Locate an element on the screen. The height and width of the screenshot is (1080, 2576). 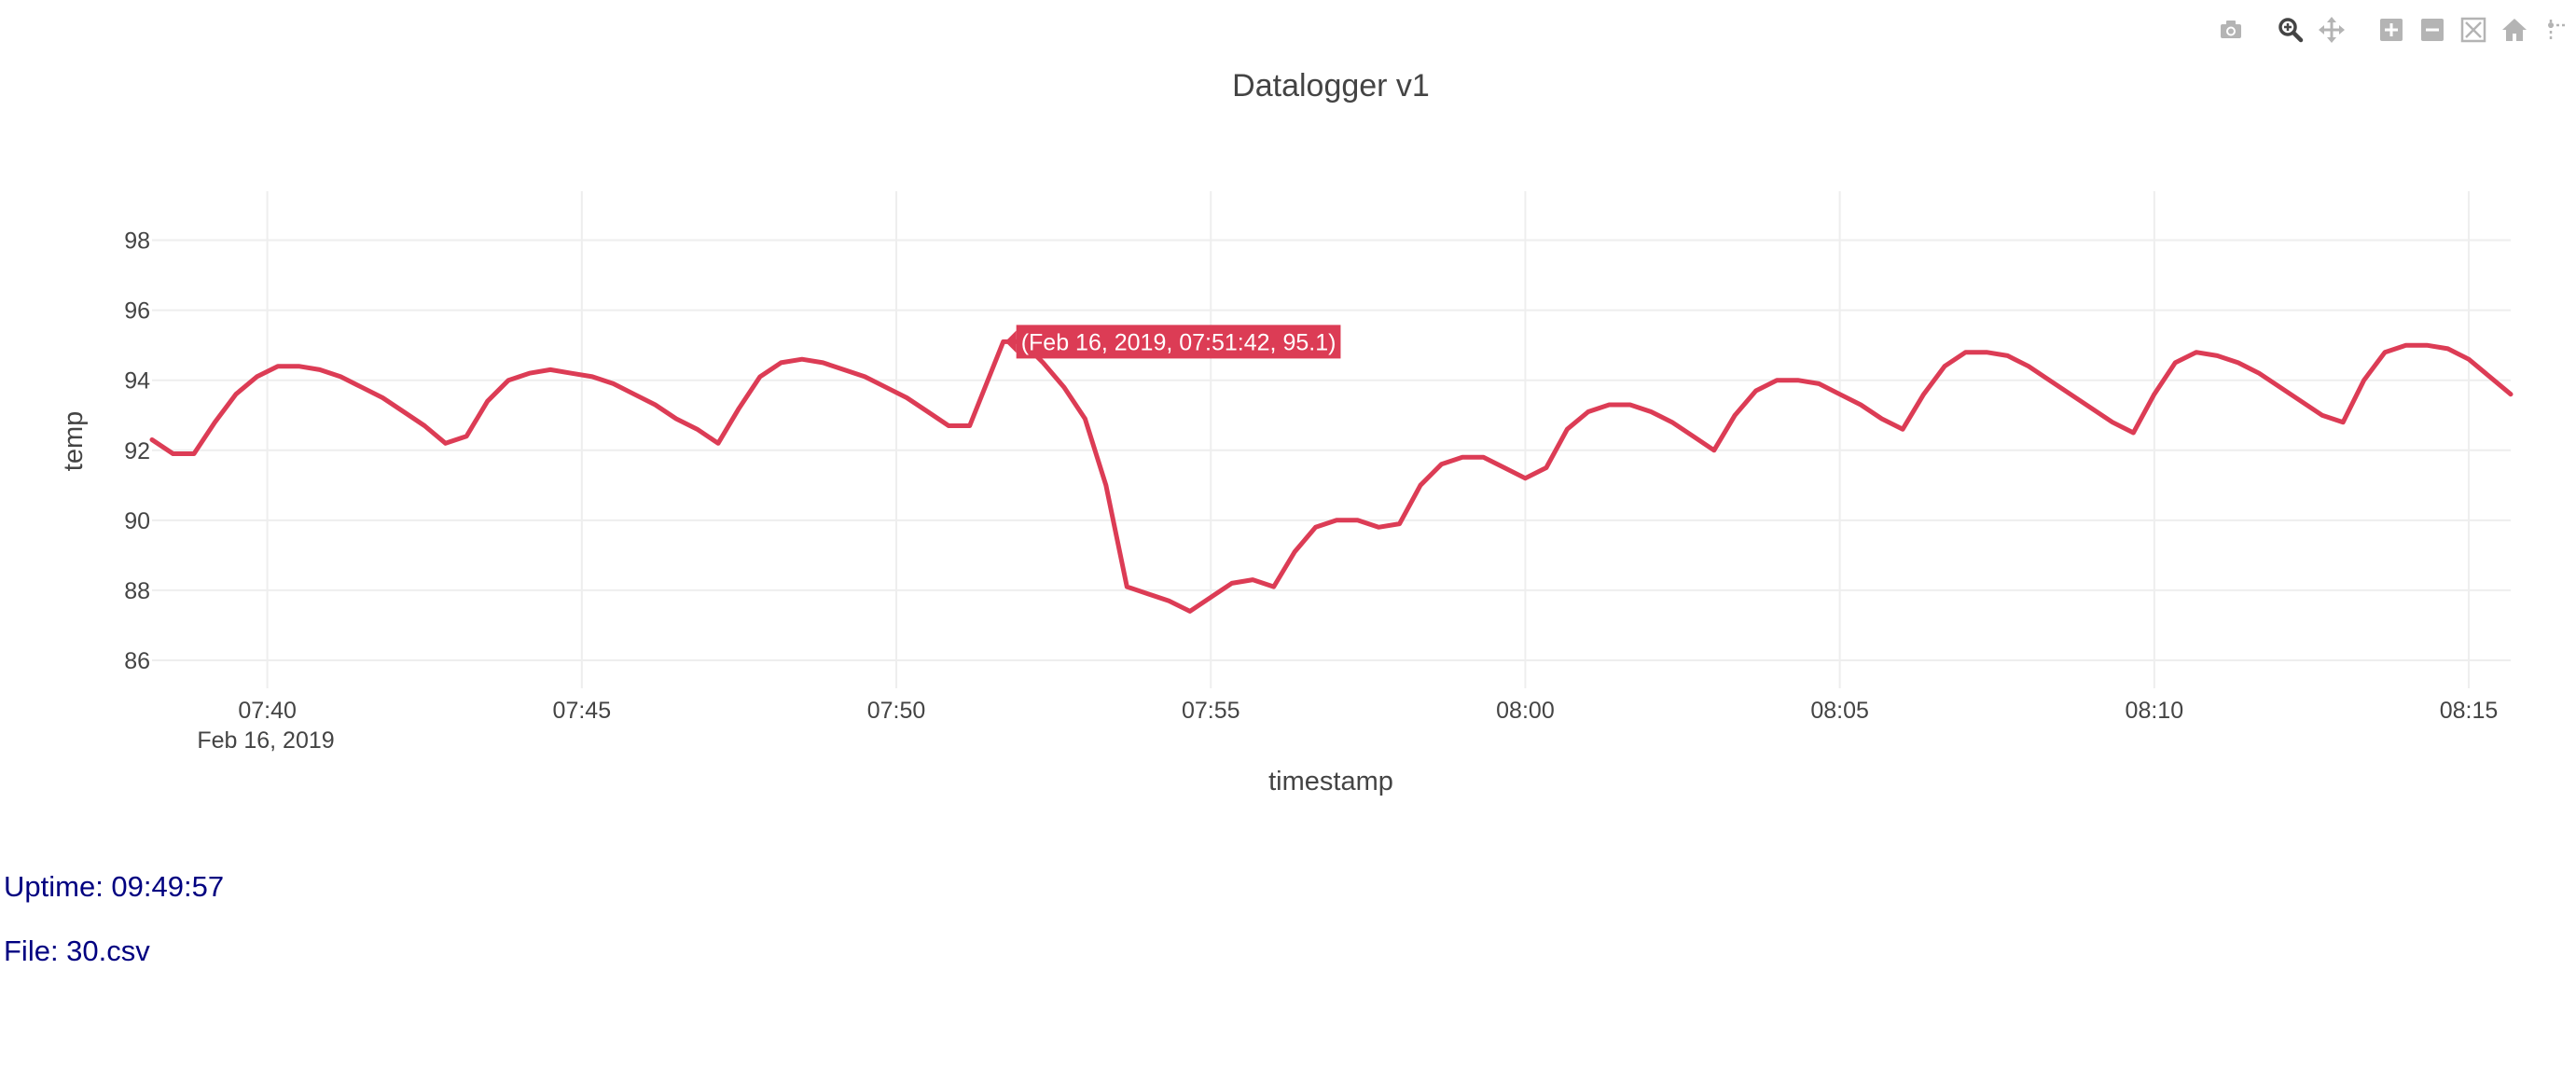
y-axis-ticks: 86 88 90 92 94 96 98 is located at coordinates (137, 451).